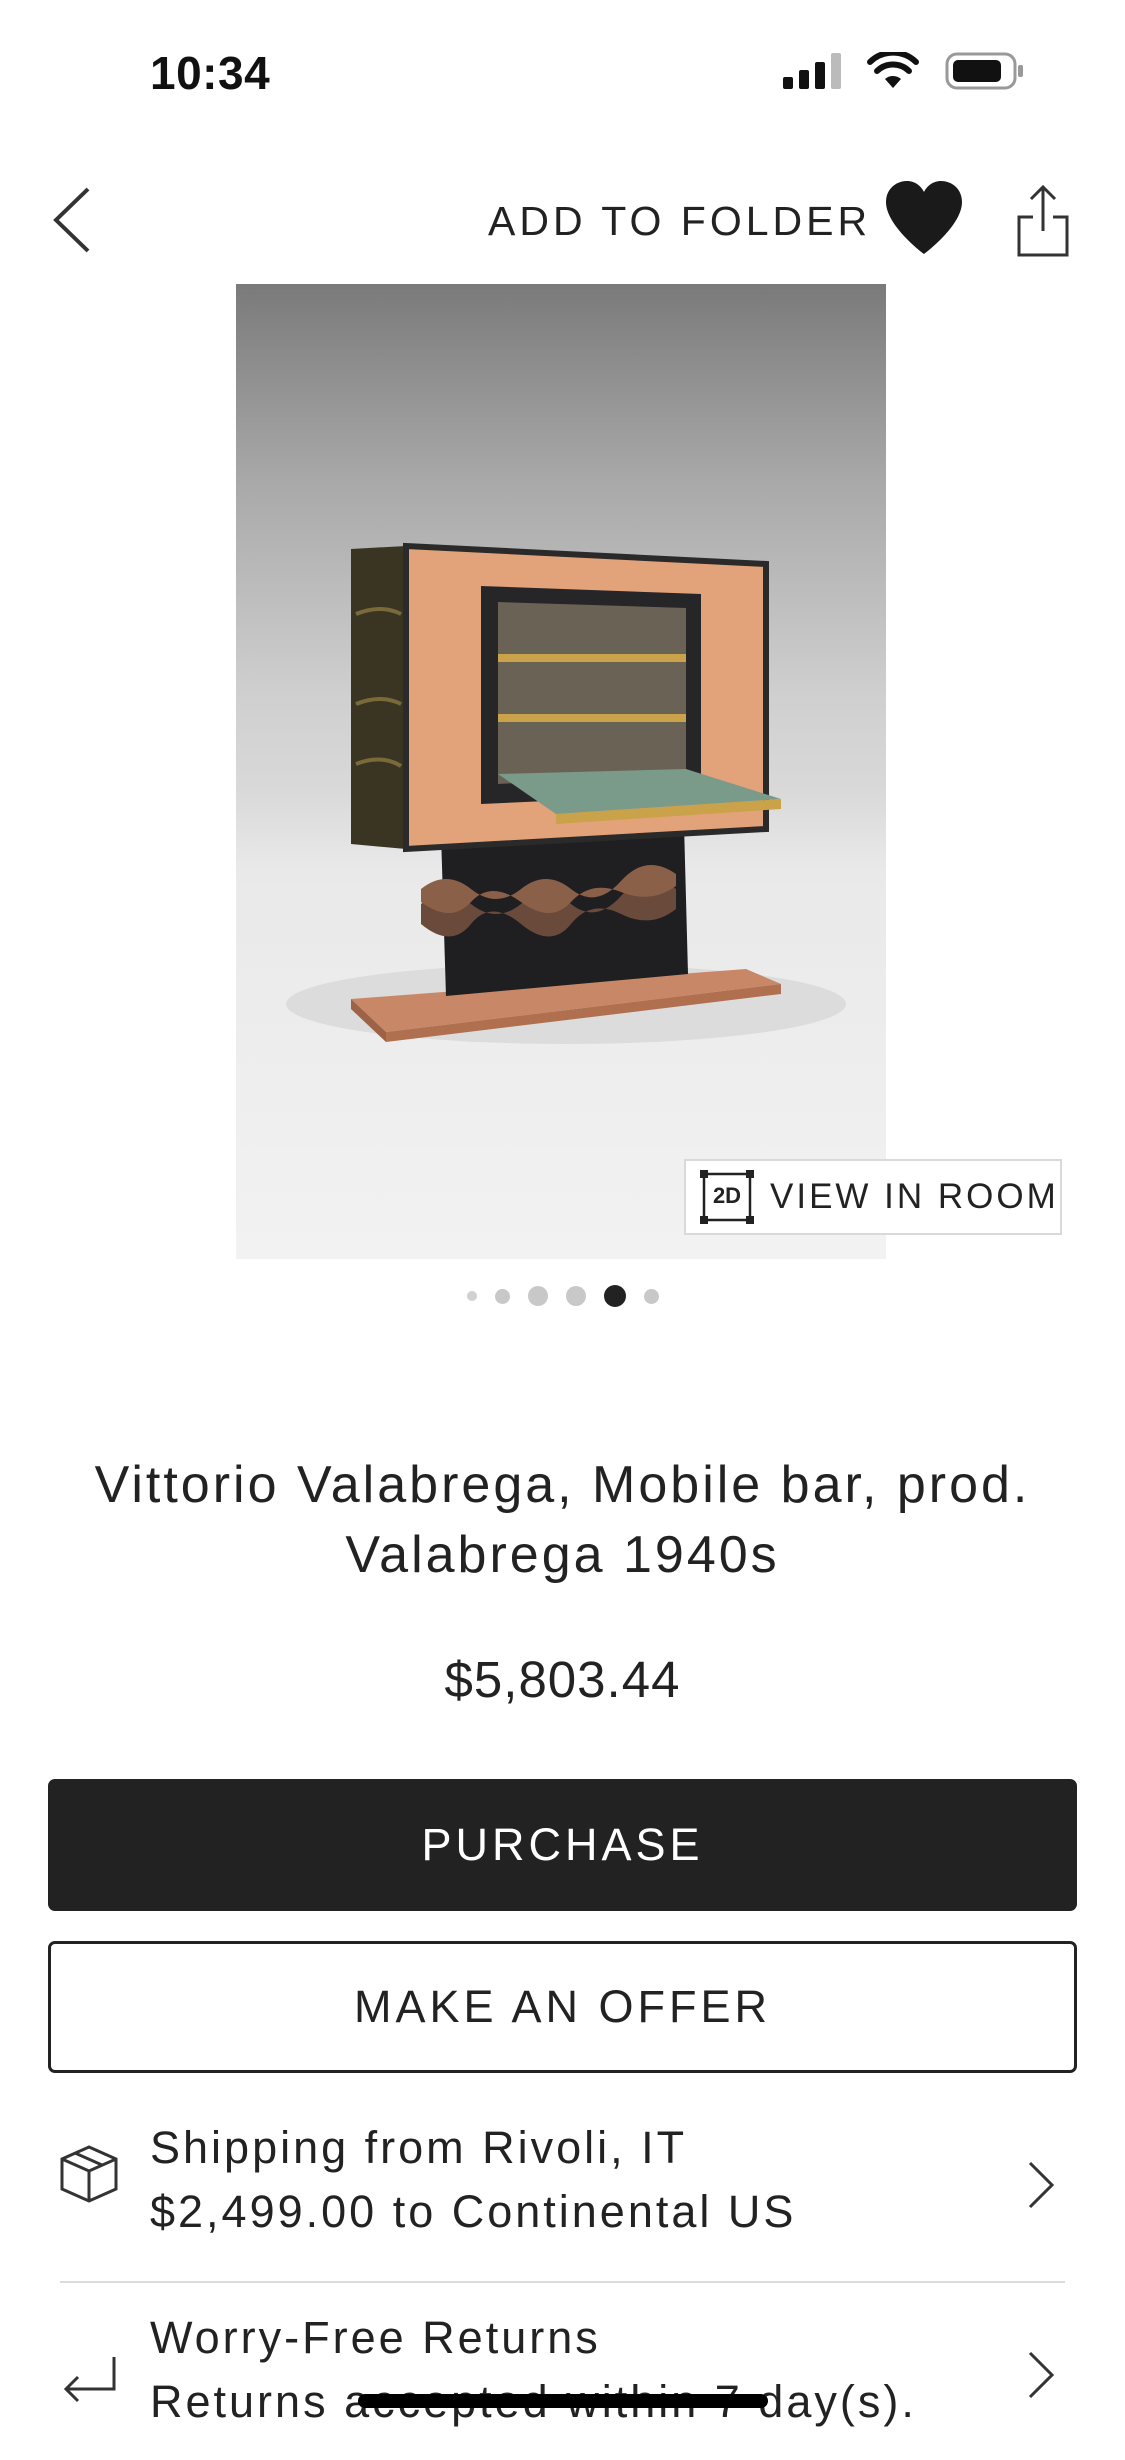  What do you see at coordinates (73, 220) in the screenshot?
I see `back-chevron-icon` at bounding box center [73, 220].